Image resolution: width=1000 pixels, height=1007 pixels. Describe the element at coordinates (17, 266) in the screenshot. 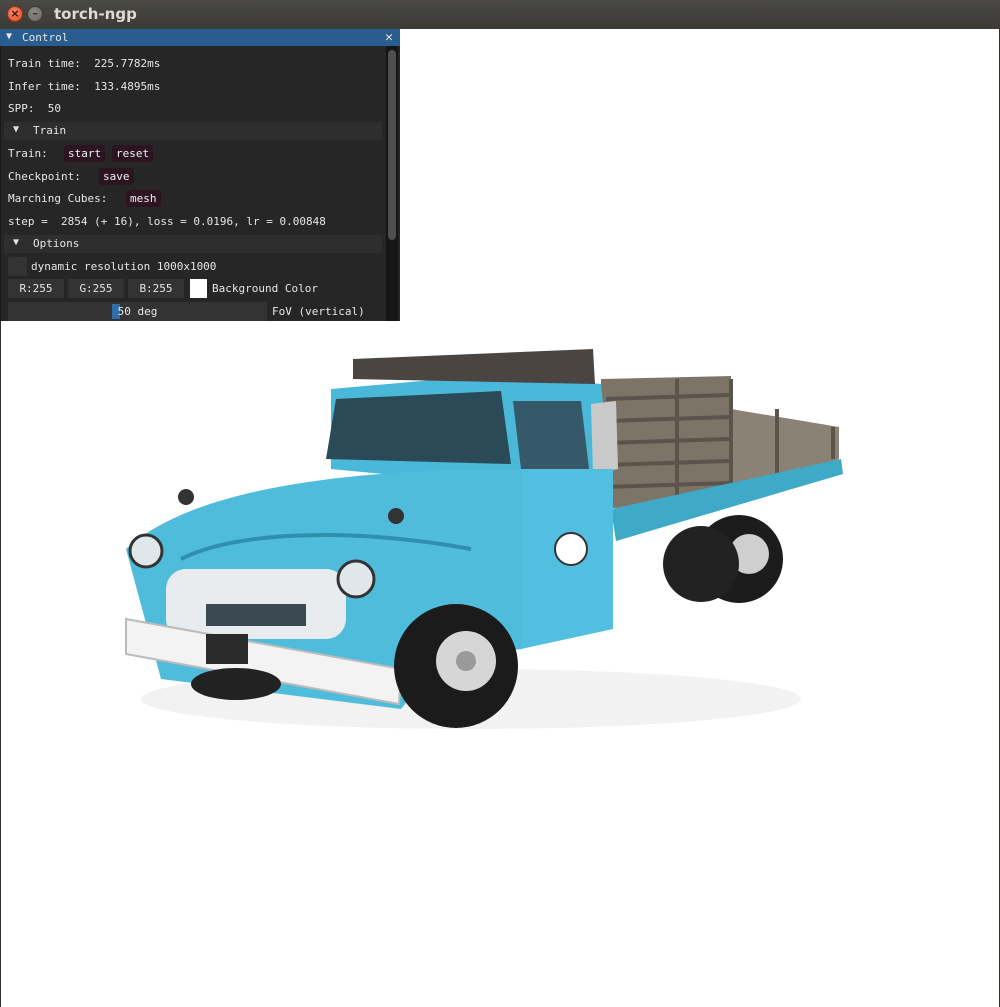

I see `dynamic-resolution-checkbox` at that location.